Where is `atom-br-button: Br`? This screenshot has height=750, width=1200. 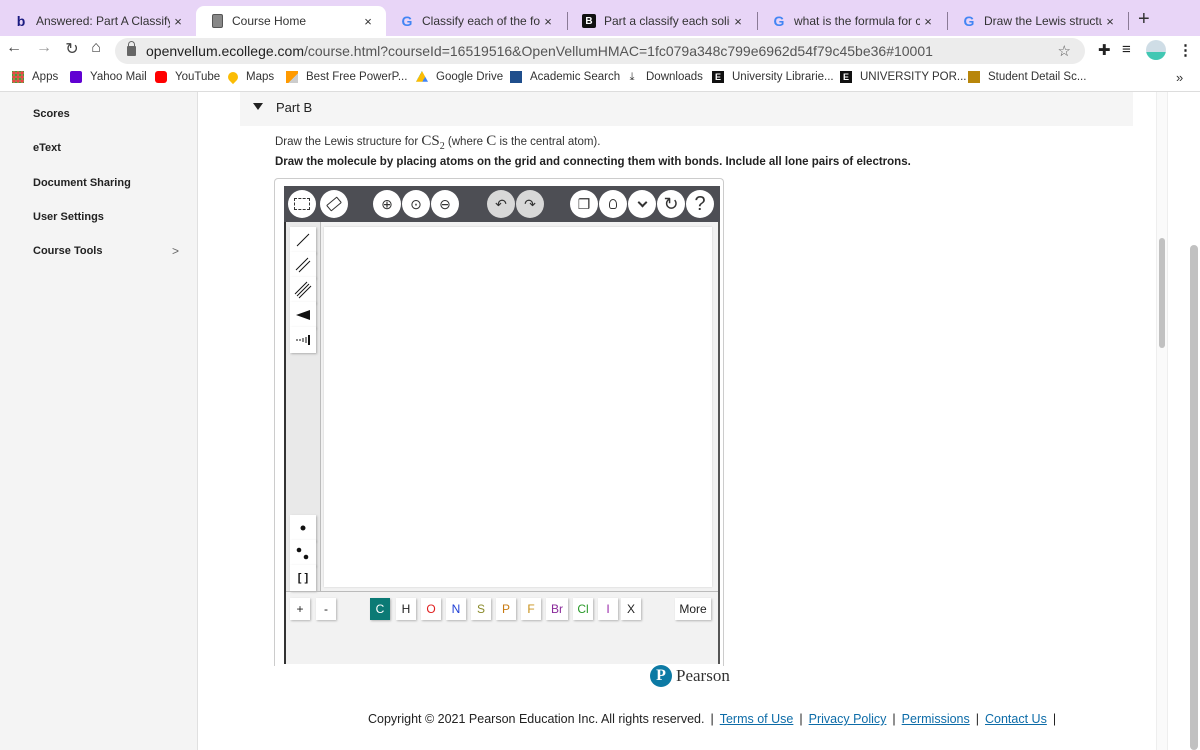
atom-br-button: Br is located at coordinates (557, 609).